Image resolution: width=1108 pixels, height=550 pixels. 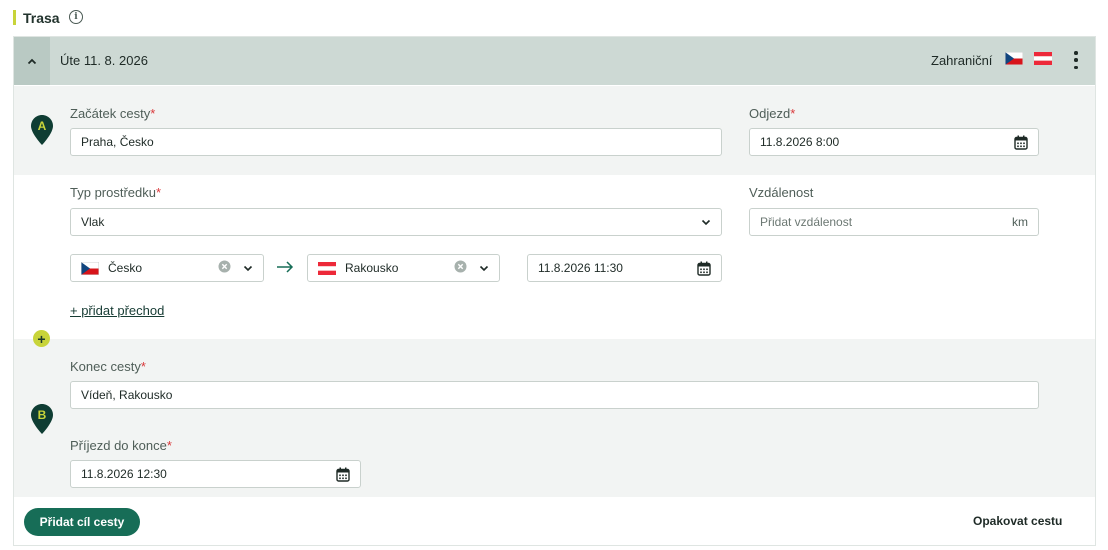 I want to click on departure-label: Odjezd*, so click(x=772, y=113).